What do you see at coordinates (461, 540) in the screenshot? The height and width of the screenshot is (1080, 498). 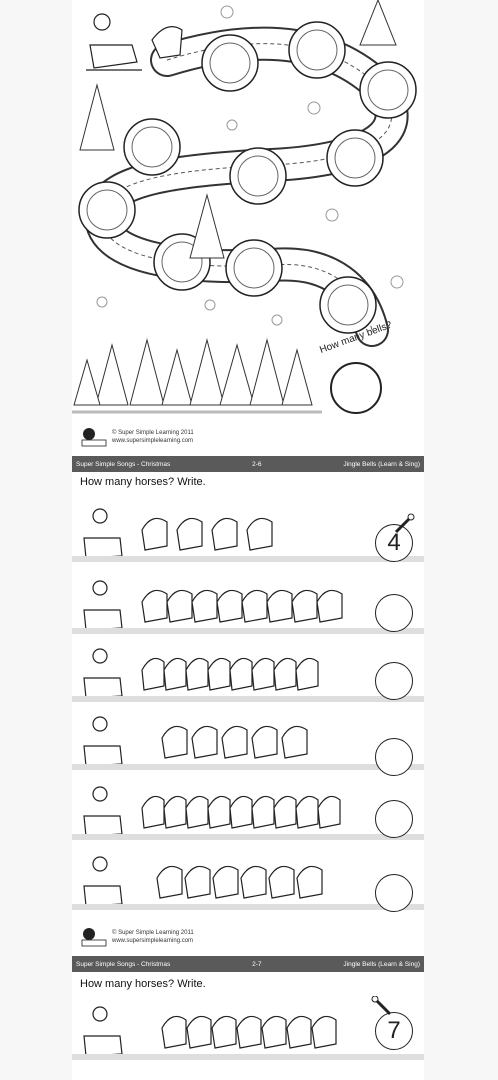 I see `right-margin` at bounding box center [461, 540].